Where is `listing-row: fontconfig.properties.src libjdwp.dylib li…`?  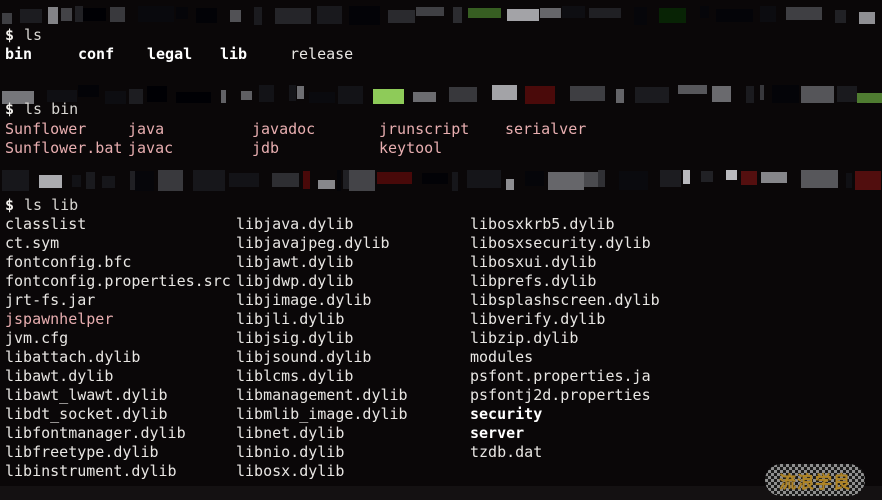 listing-row: fontconfig.properties.src libjdwp.dylib li… is located at coordinates (441, 281).